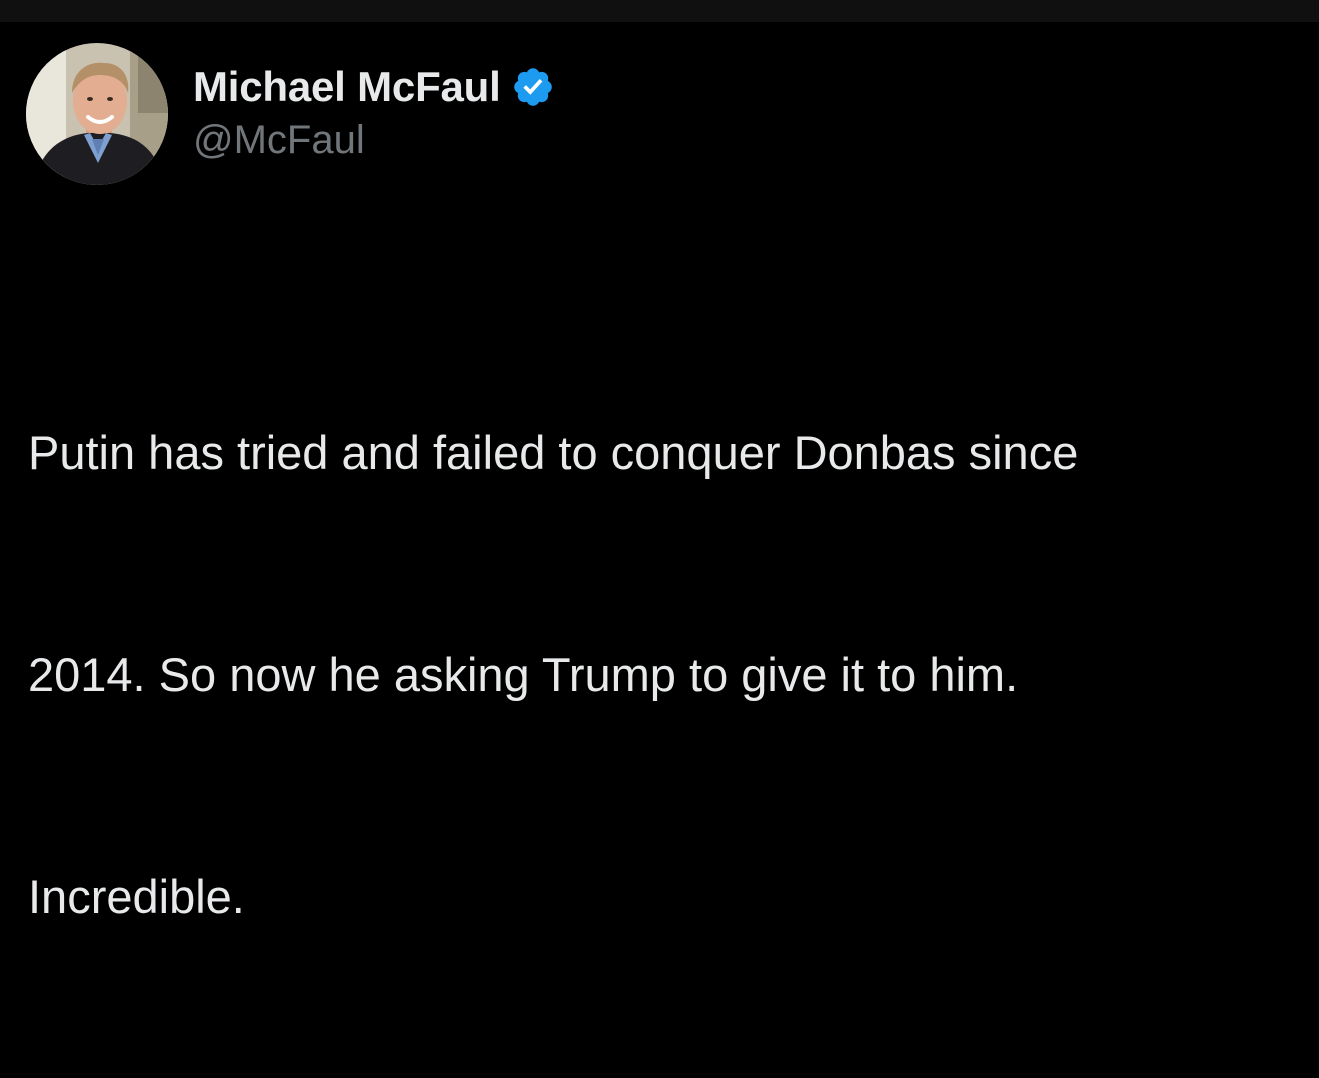  Describe the element at coordinates (659, 11) in the screenshot. I see `top-strip` at that location.